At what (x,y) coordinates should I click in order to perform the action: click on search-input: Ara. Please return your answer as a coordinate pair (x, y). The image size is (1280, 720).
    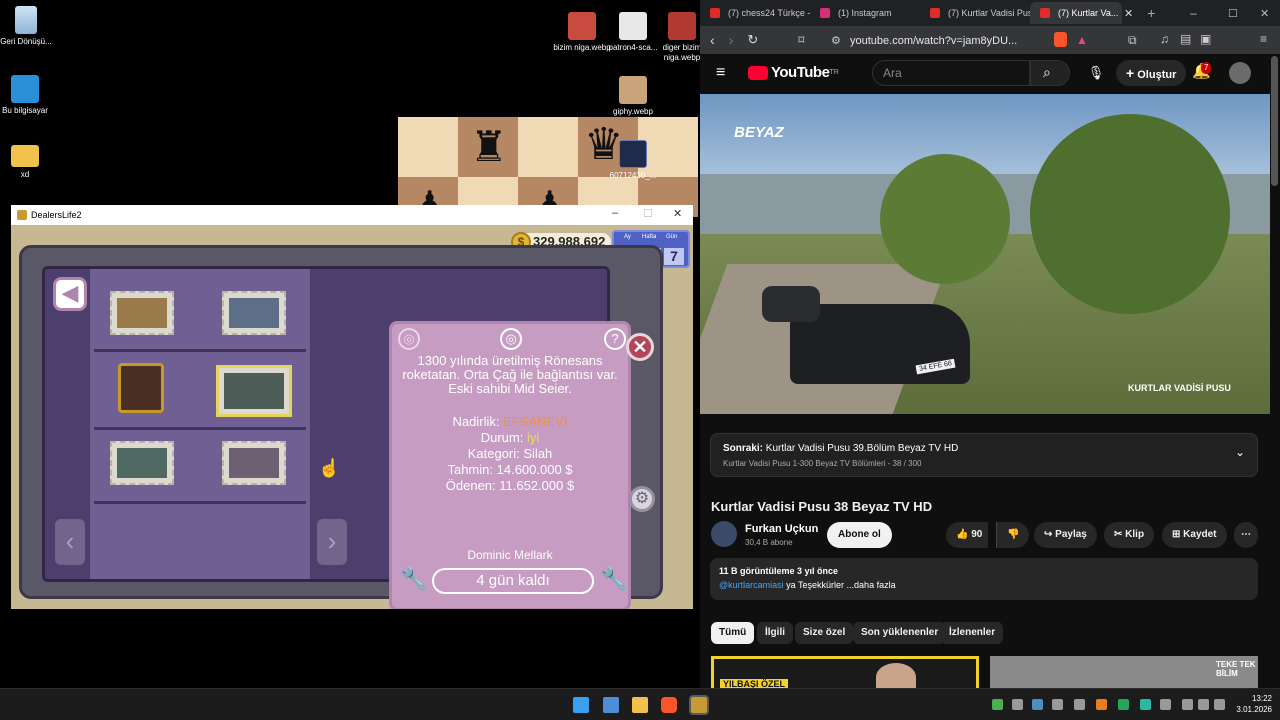
    Looking at the image, I should click on (951, 73).